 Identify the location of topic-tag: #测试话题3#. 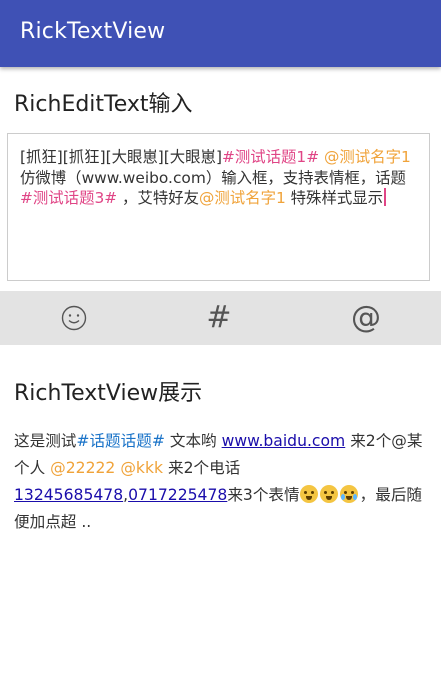
(68, 198).